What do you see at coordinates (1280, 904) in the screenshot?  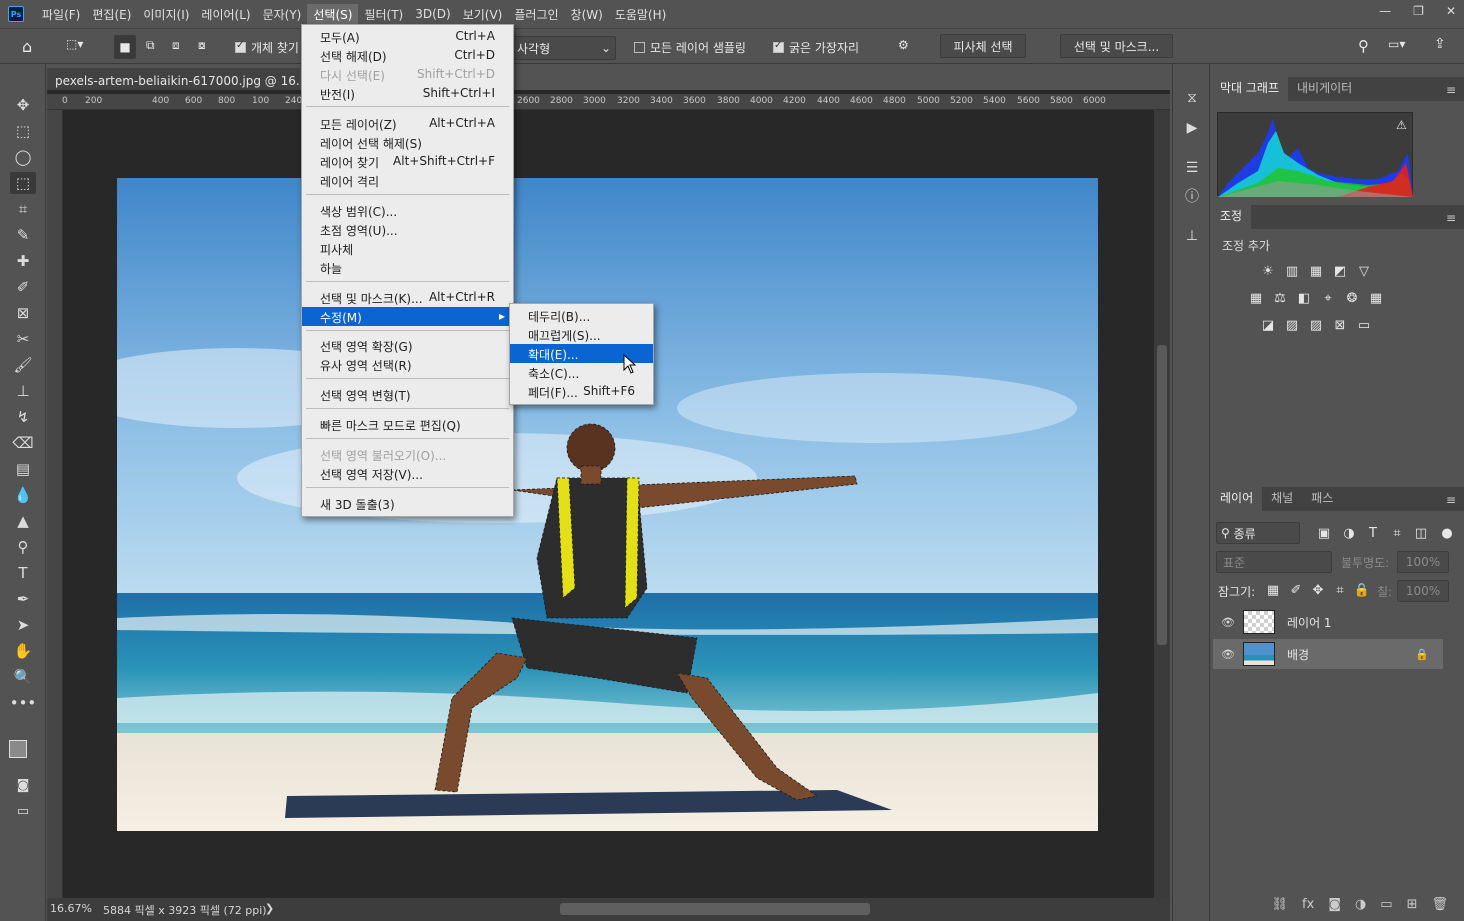 I see `link-icon: ⛓` at bounding box center [1280, 904].